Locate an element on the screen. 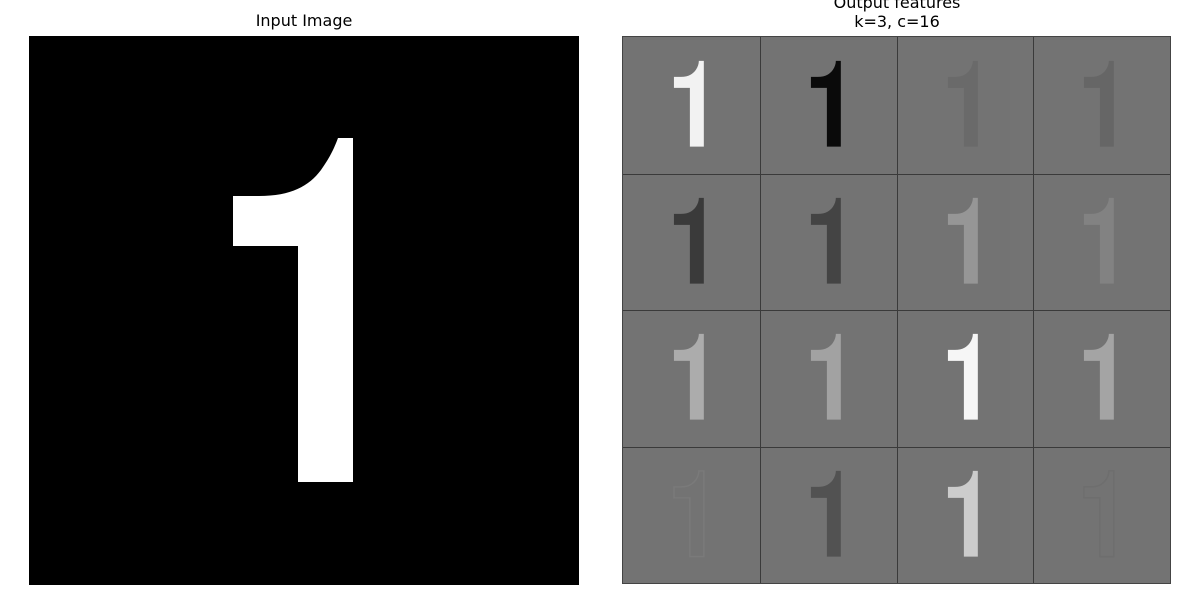  output-features-title: Output features k=3, c=16 is located at coordinates (897, 15).